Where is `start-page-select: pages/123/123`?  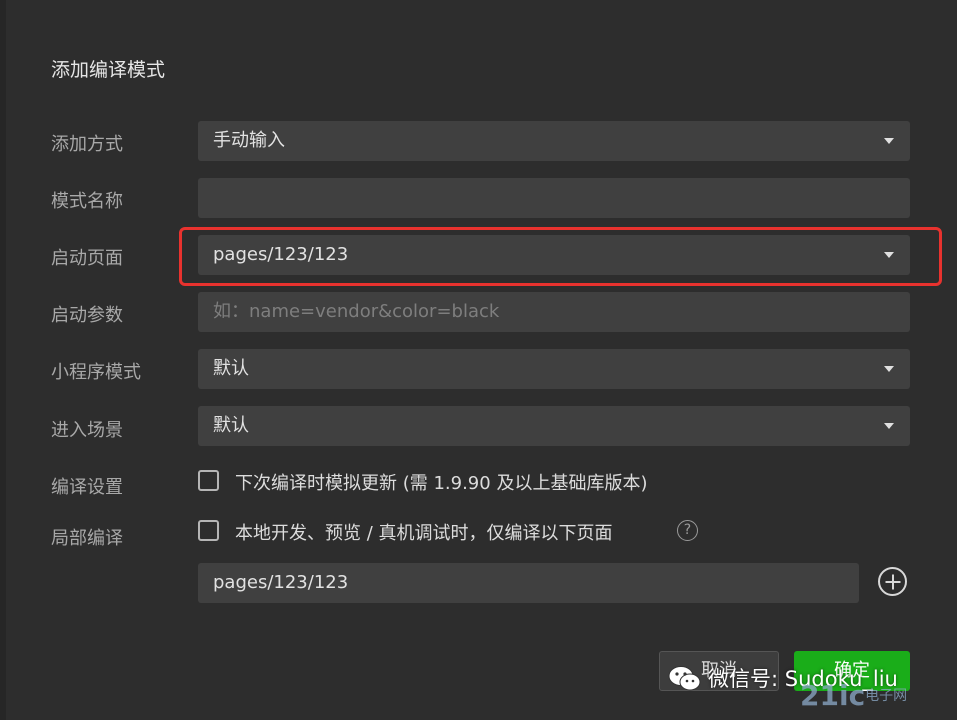 start-page-select: pages/123/123 is located at coordinates (554, 255).